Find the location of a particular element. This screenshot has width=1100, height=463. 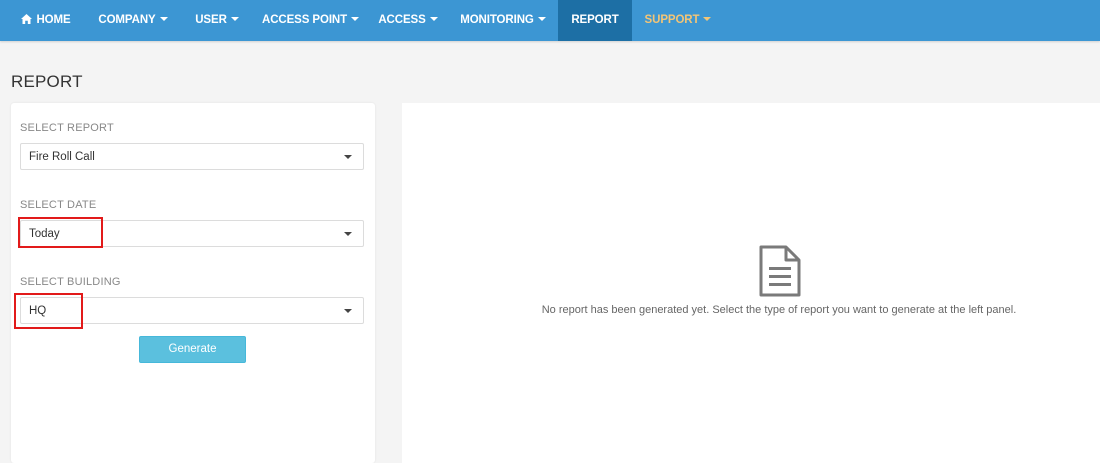

select-building-dropdown: HQ is located at coordinates (192, 310).